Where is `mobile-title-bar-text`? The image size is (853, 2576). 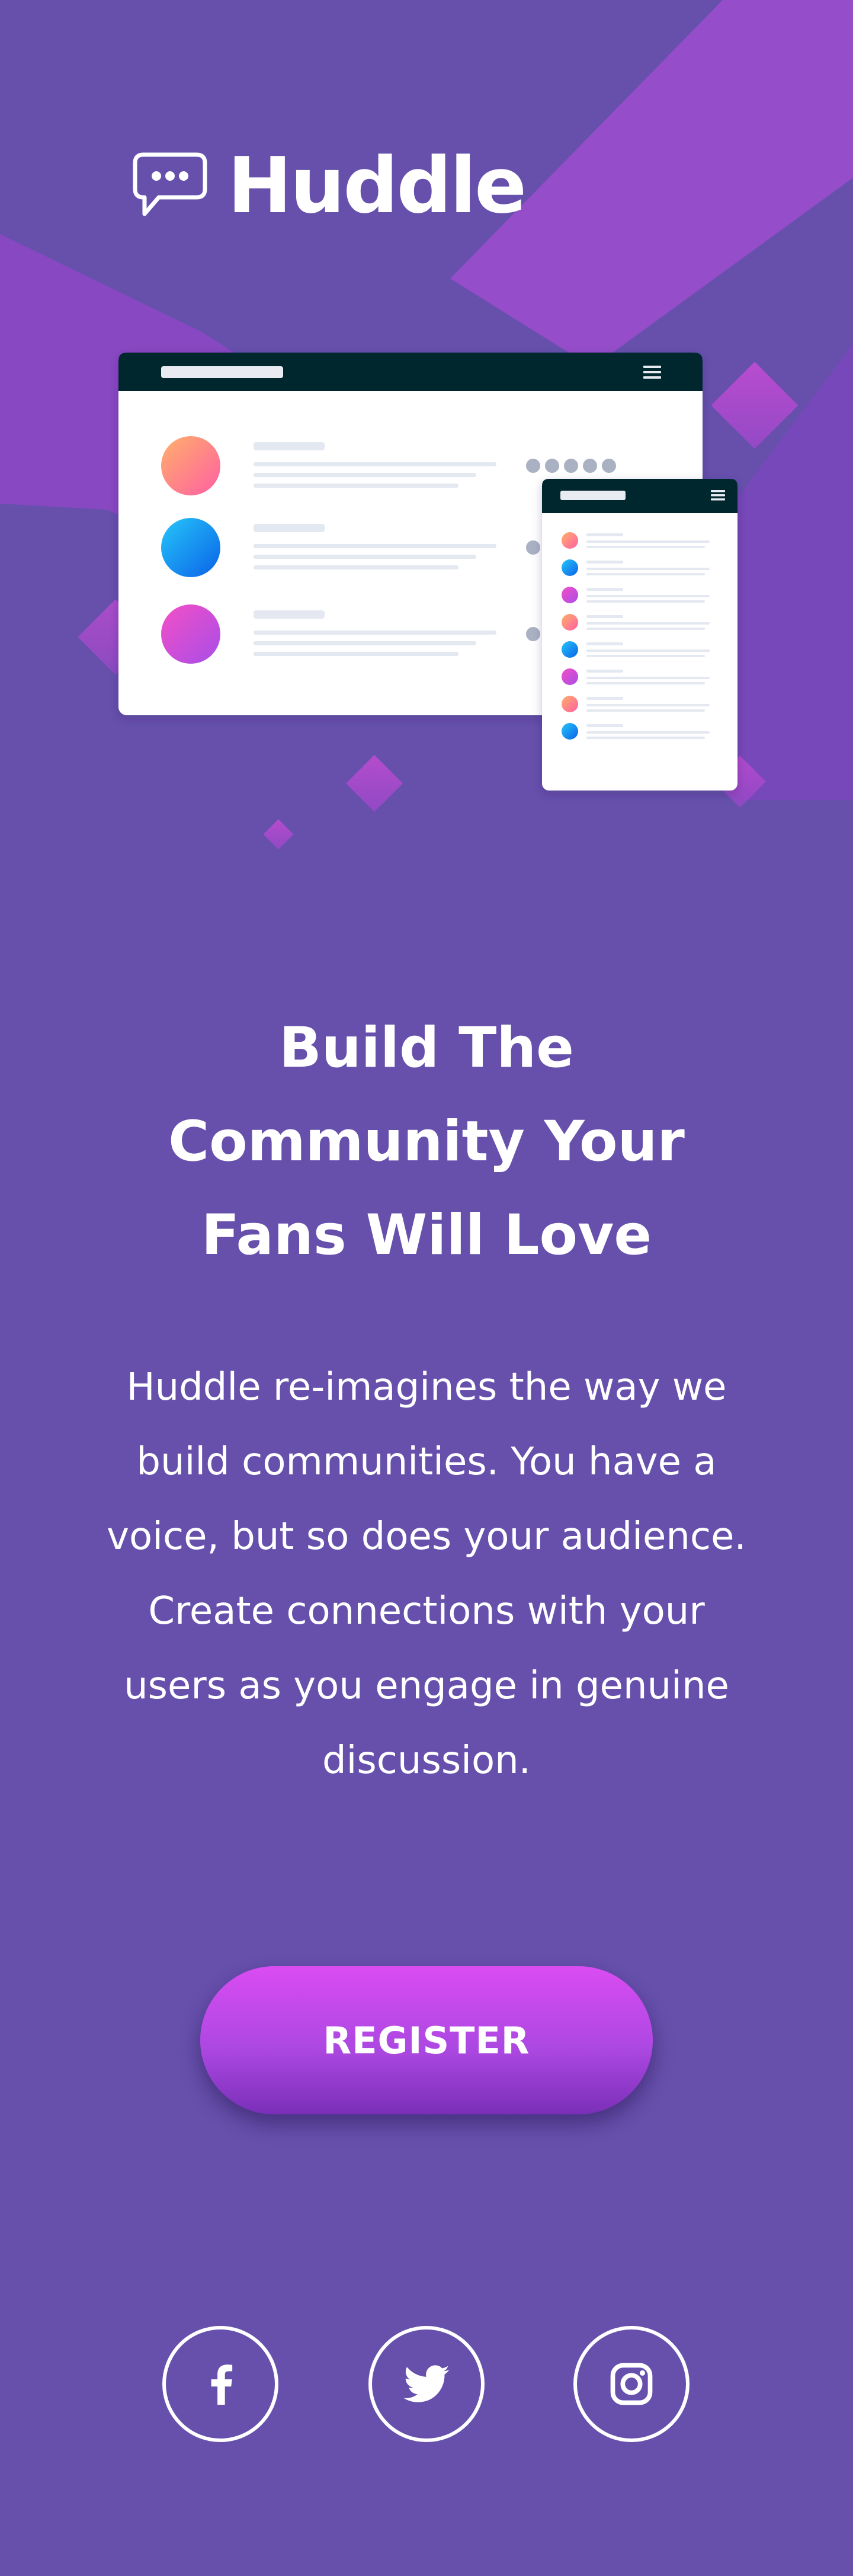 mobile-title-bar-text is located at coordinates (593, 495).